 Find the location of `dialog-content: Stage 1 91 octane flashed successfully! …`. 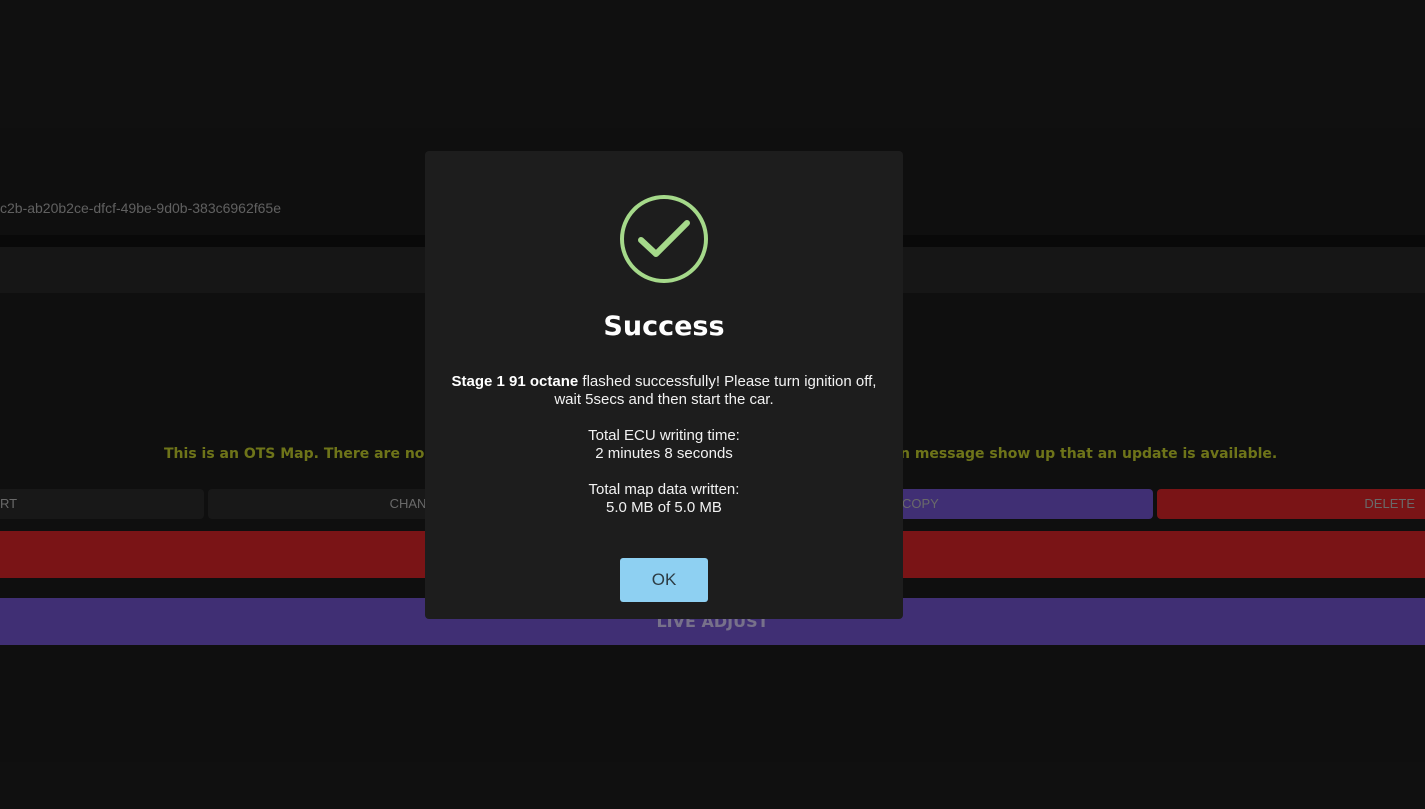

dialog-content: Stage 1 91 octane flashed successfully! … is located at coordinates (664, 454).